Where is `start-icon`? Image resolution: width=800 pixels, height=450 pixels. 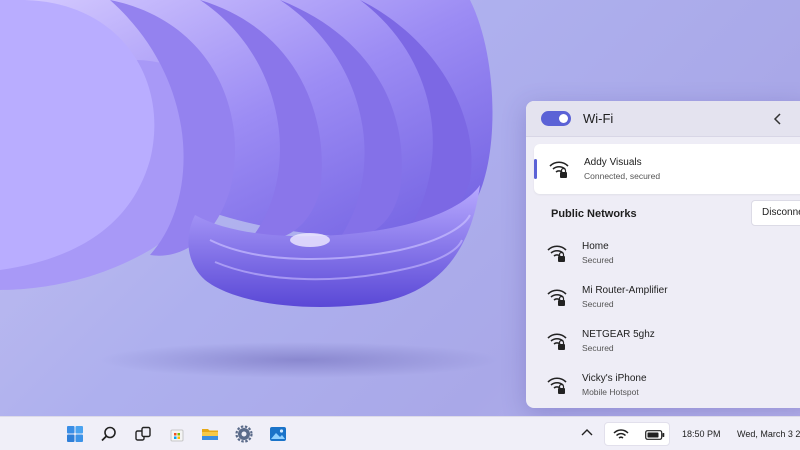
start-icon is located at coordinates (75, 434).